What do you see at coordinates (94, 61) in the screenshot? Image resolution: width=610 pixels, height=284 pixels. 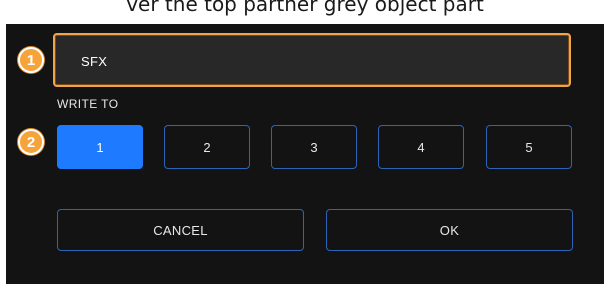 I see `name-input-value: SFX` at bounding box center [94, 61].